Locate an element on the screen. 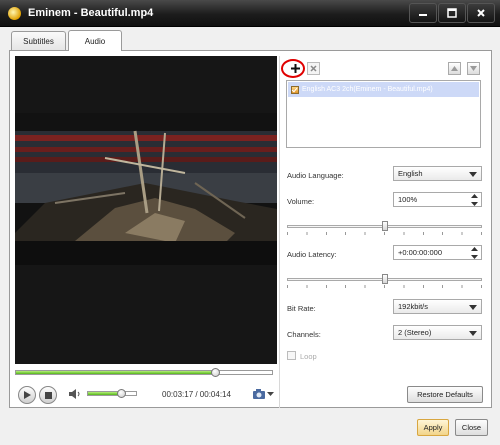 This screenshot has height=445, width=500. minimize-icon is located at coordinates (423, 15).